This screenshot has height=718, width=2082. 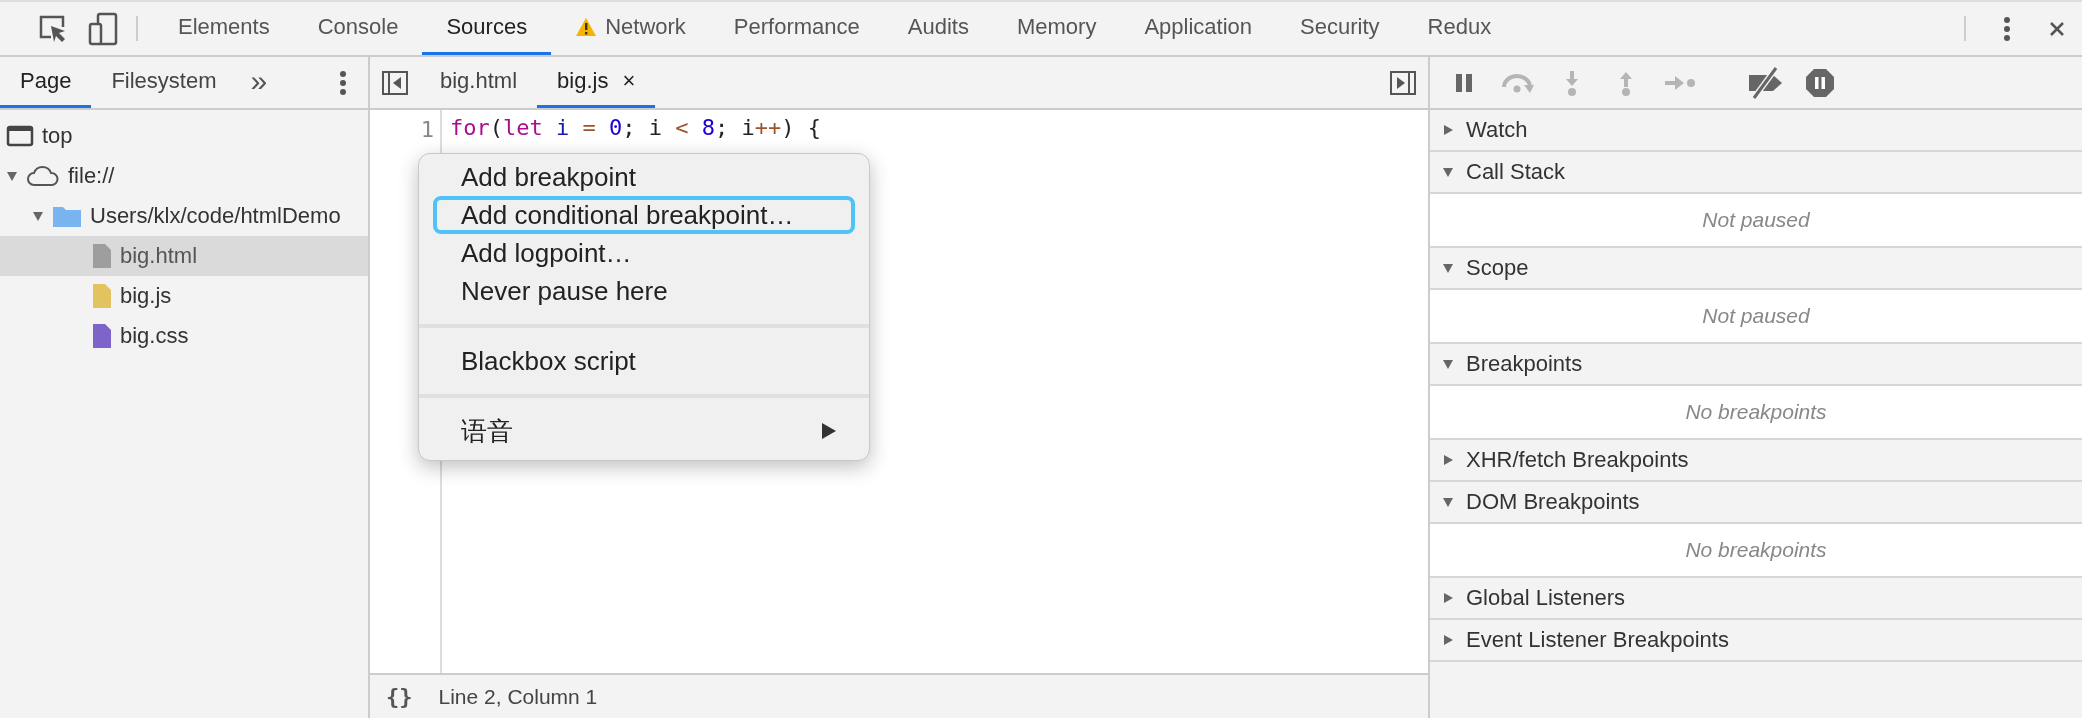 What do you see at coordinates (644, 361) in the screenshot?
I see `menu-item: Blackbox script` at bounding box center [644, 361].